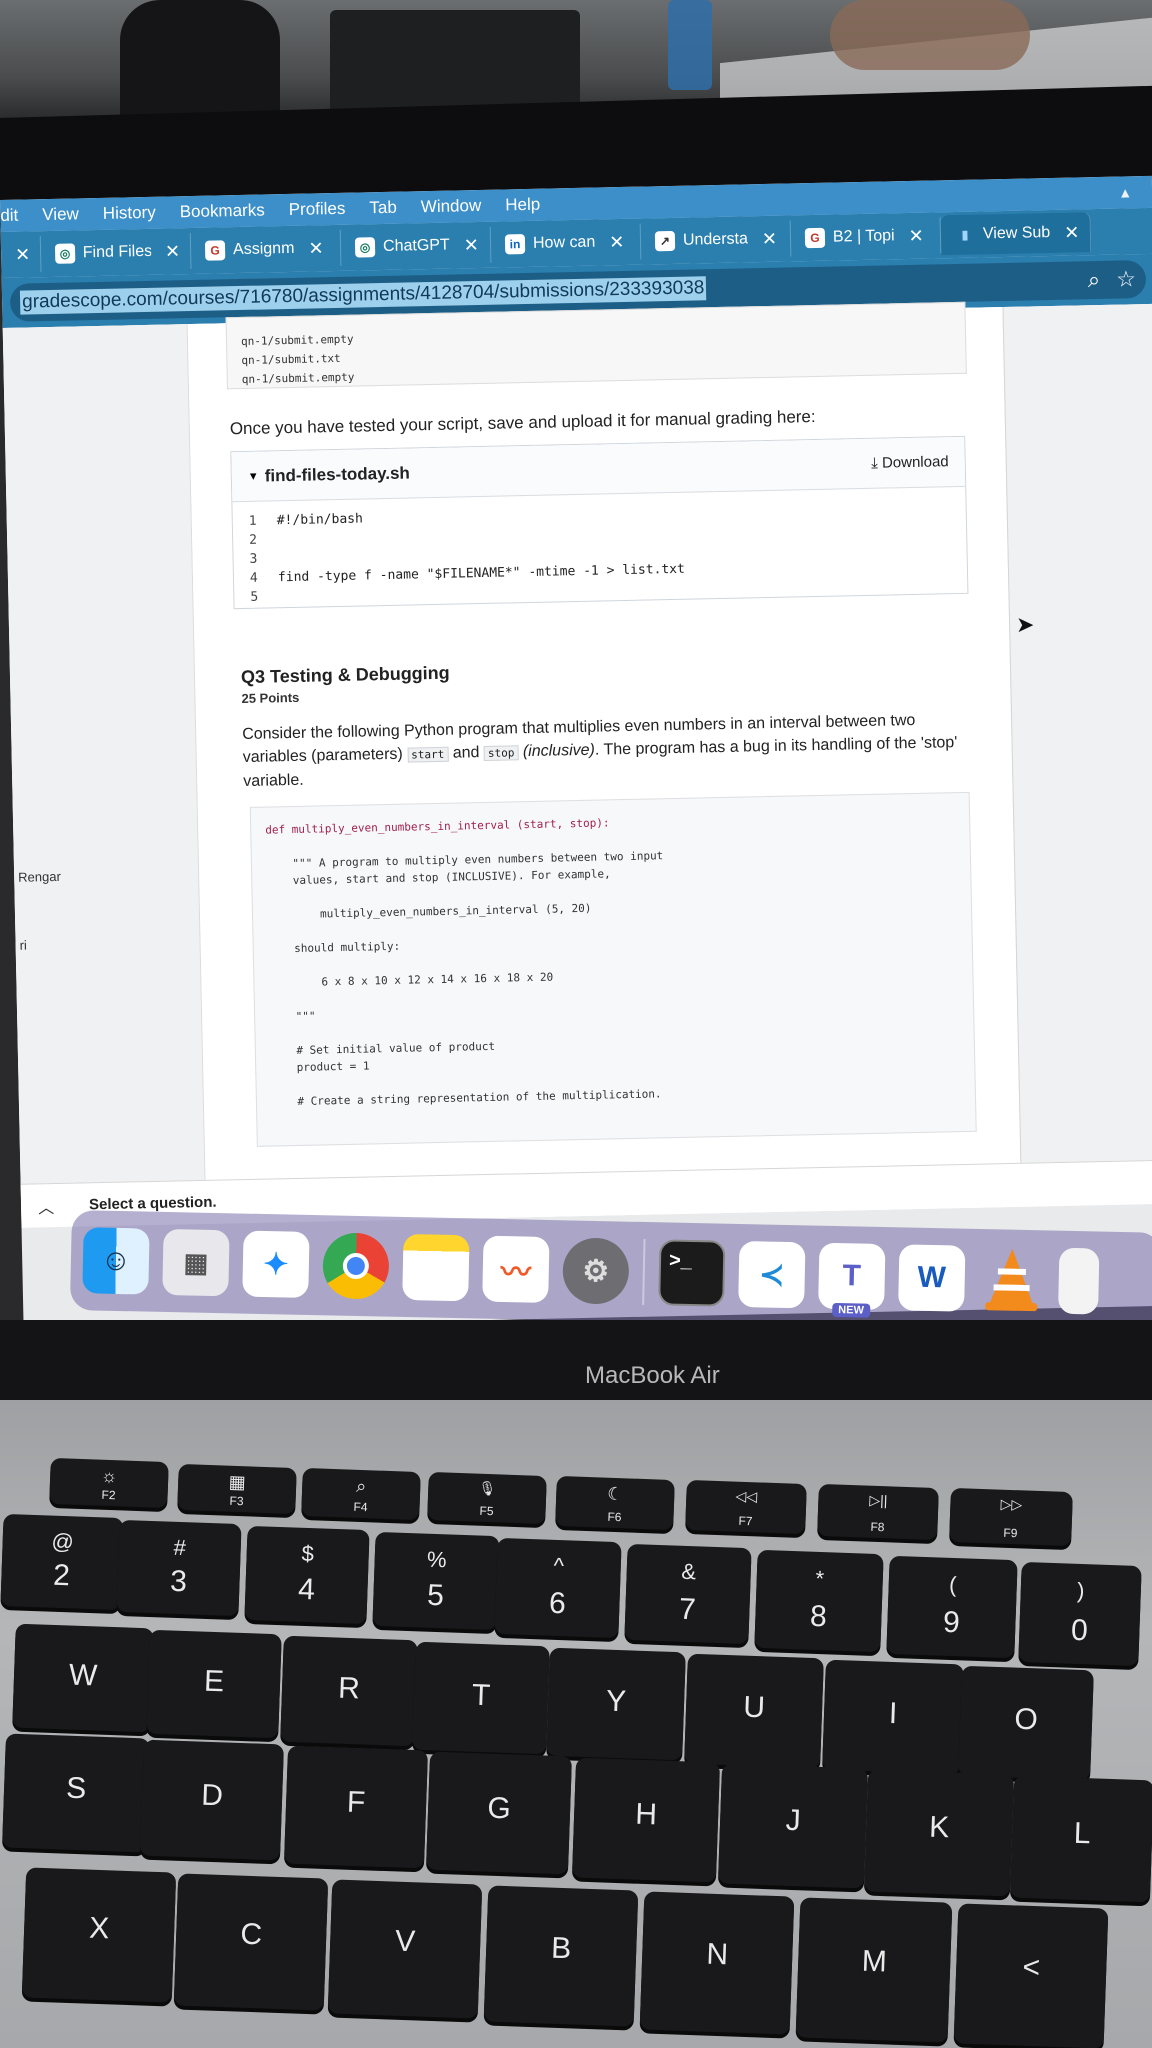 Image resolution: width=1152 pixels, height=2048 pixels. I want to click on key-f: F, so click(356, 1807).